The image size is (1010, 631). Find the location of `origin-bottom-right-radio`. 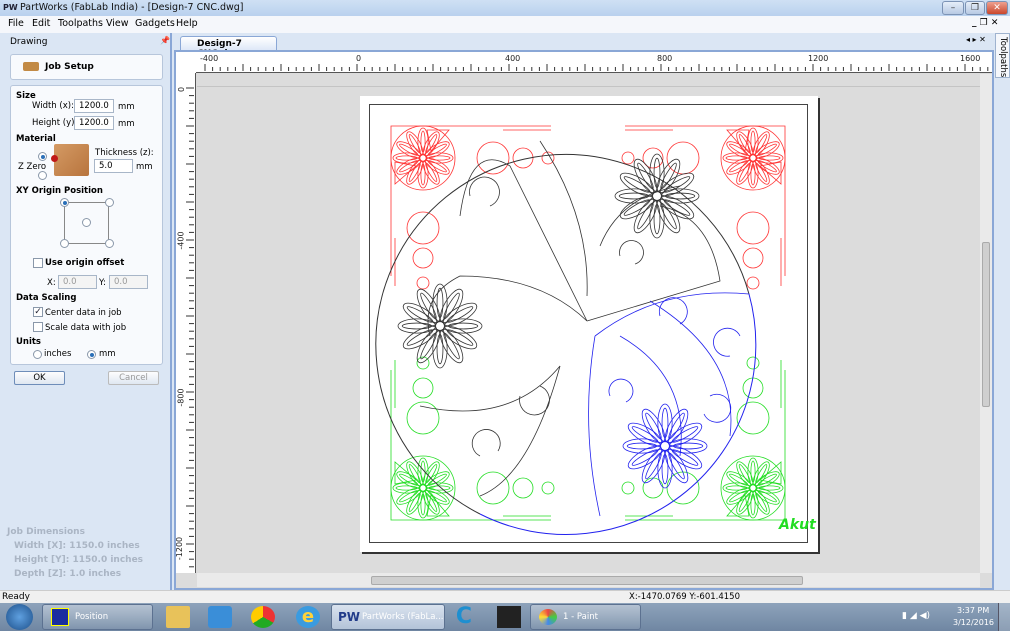

origin-bottom-right-radio is located at coordinates (109, 243).